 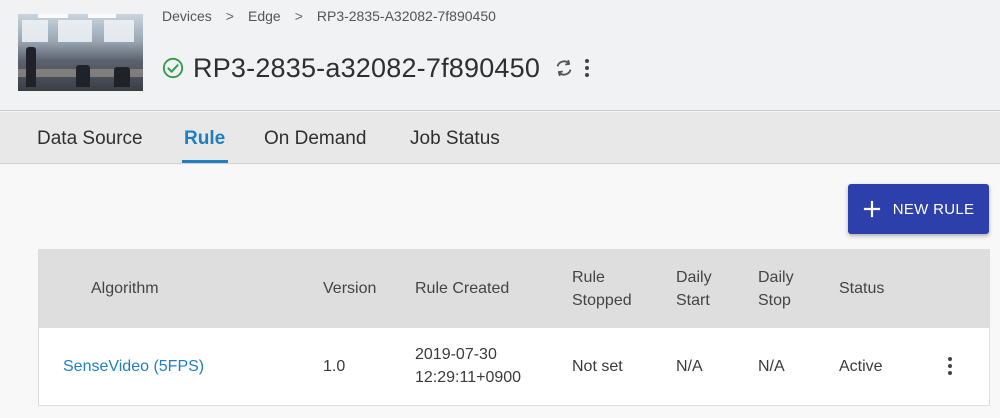 I want to click on tab-on-demand: On Demand, so click(x=315, y=139).